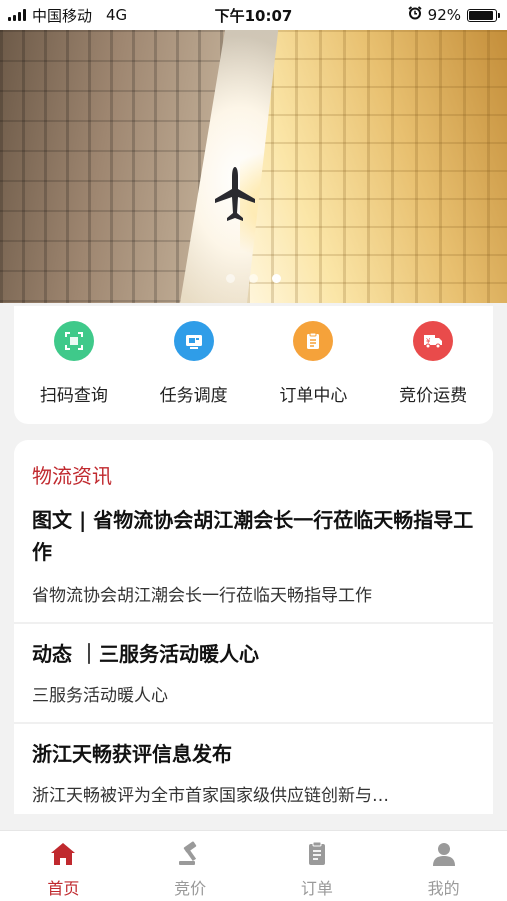  I want to click on quick-action-orders: 订单中心, so click(313, 356).